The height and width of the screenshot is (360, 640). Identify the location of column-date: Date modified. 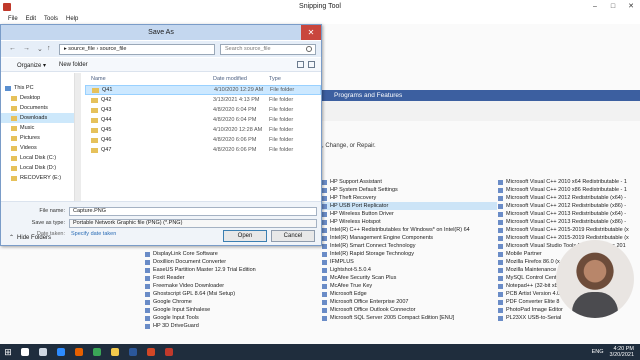
(241, 79).